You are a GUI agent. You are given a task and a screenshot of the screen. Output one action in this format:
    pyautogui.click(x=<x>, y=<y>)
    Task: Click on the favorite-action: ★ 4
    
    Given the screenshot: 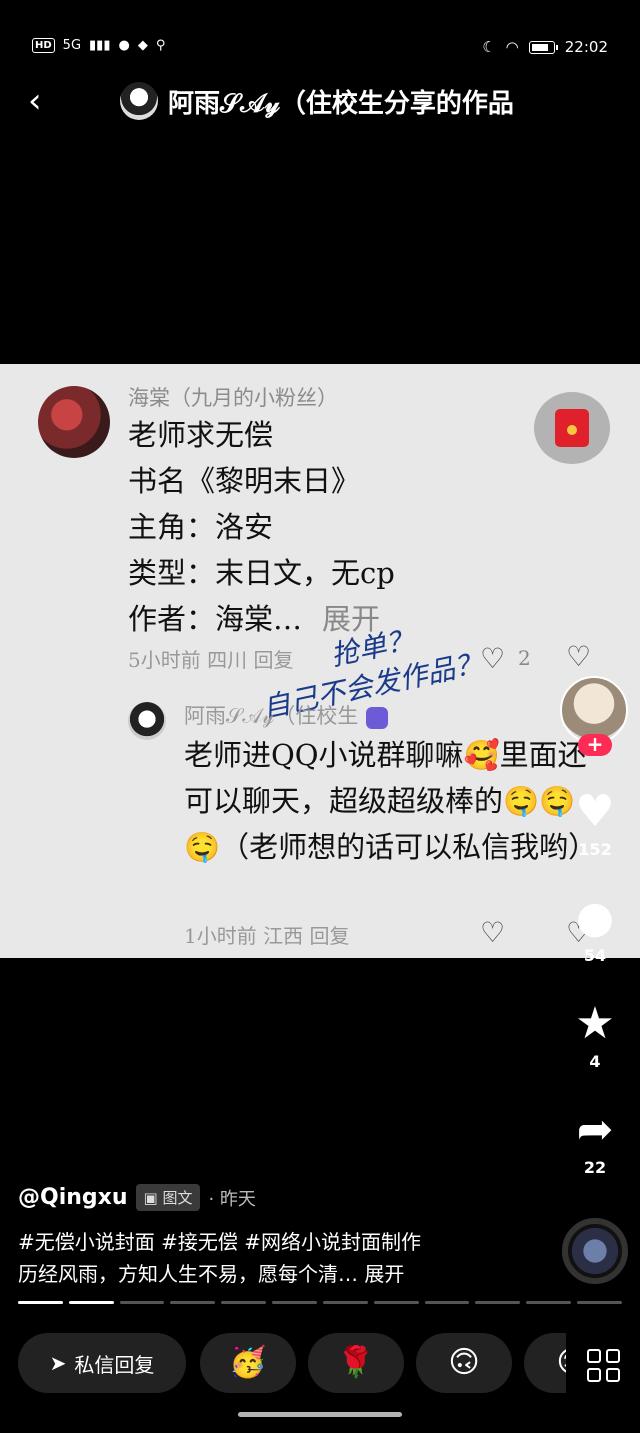 What is the action you would take?
    pyautogui.click(x=595, y=1035)
    